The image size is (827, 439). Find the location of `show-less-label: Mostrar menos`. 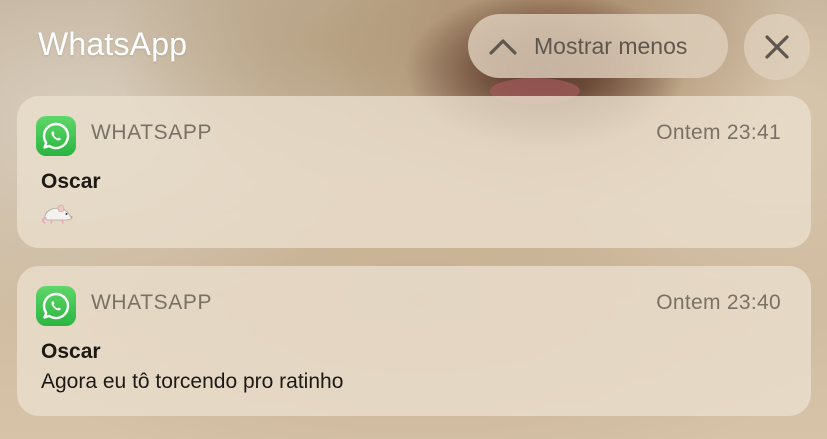

show-less-label: Mostrar menos is located at coordinates (611, 45).